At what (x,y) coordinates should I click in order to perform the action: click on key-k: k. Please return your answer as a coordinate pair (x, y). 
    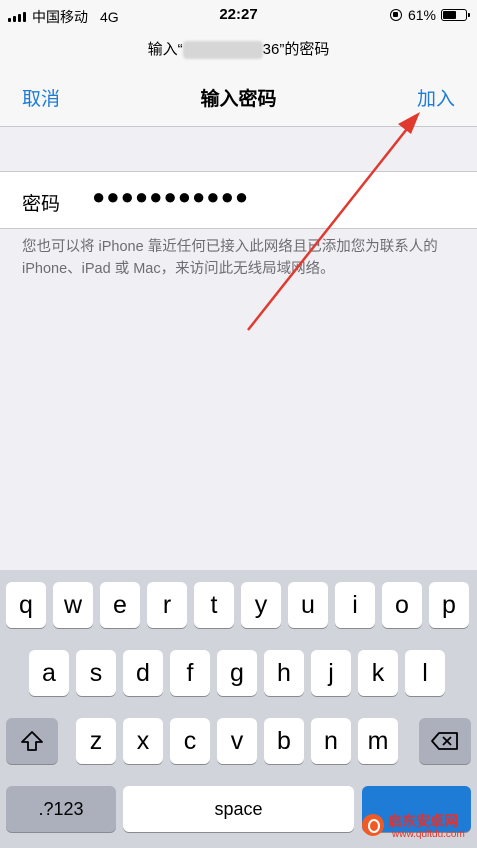
    Looking at the image, I should click on (378, 673).